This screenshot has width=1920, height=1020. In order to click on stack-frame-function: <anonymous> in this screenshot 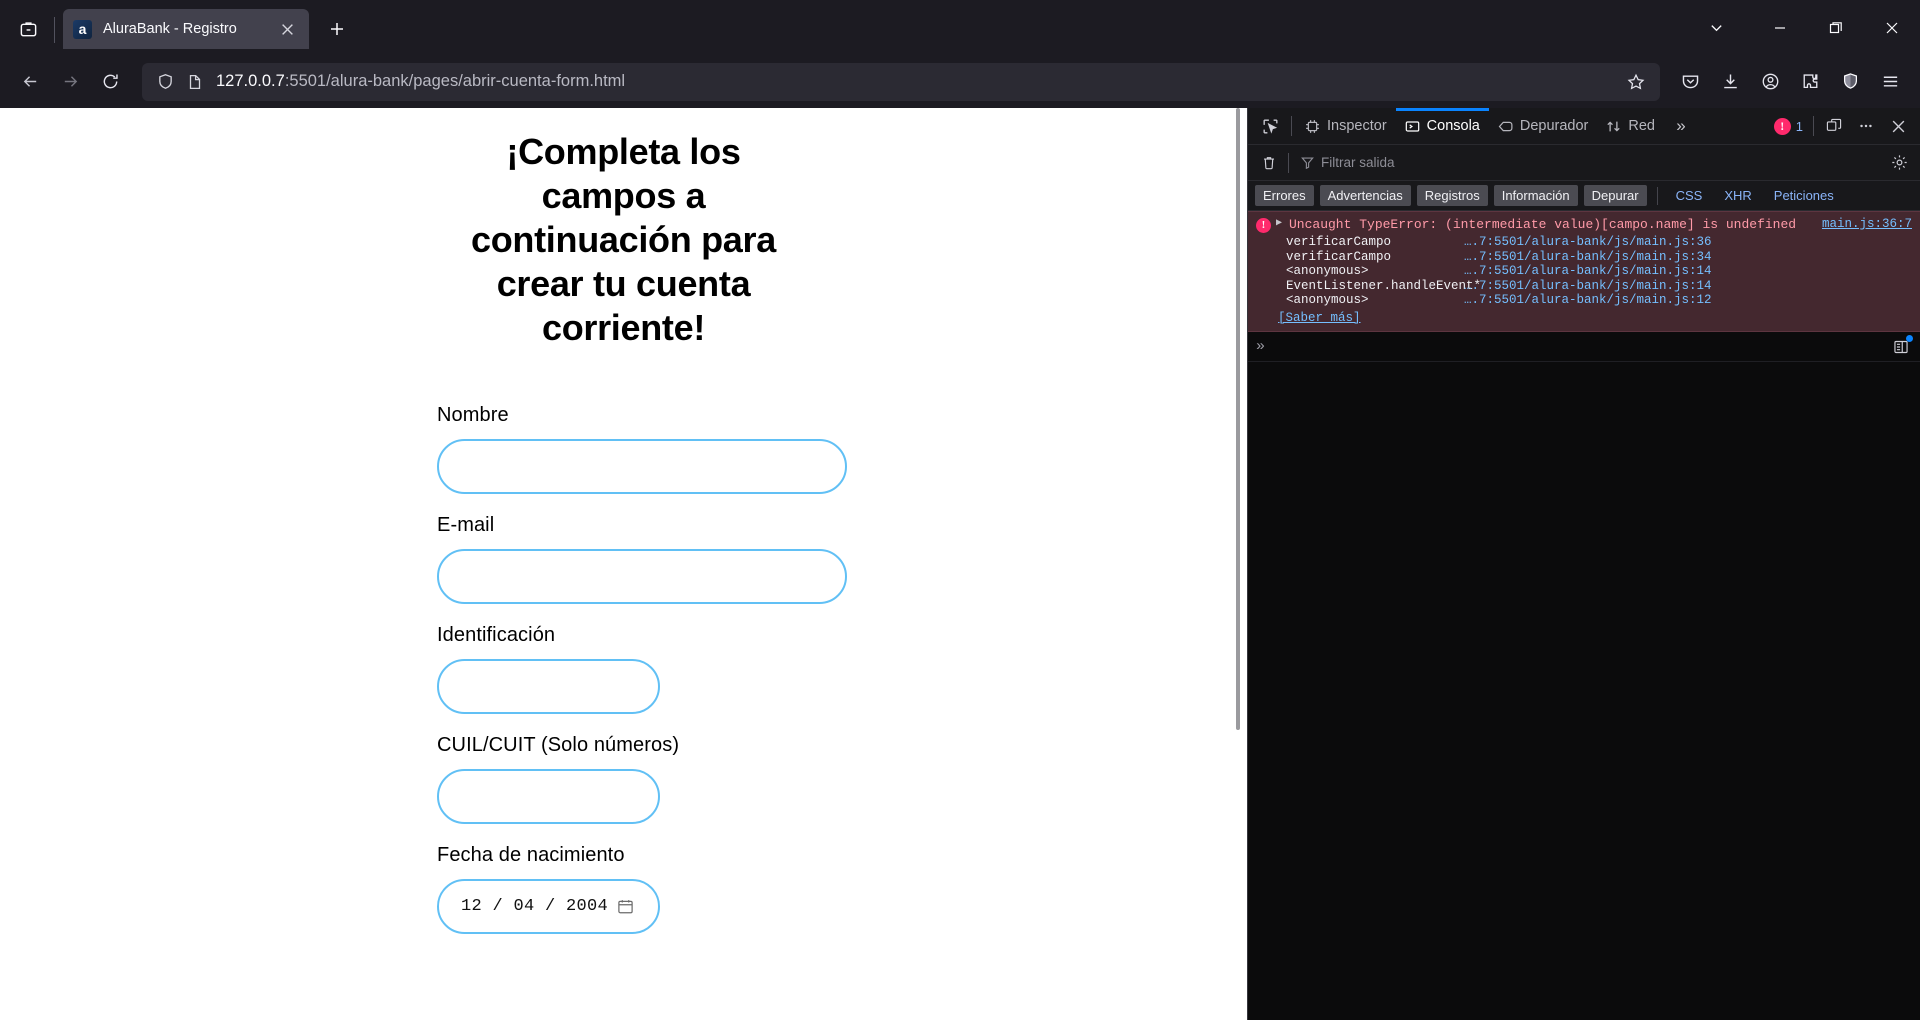, I will do `click(1327, 300)`.